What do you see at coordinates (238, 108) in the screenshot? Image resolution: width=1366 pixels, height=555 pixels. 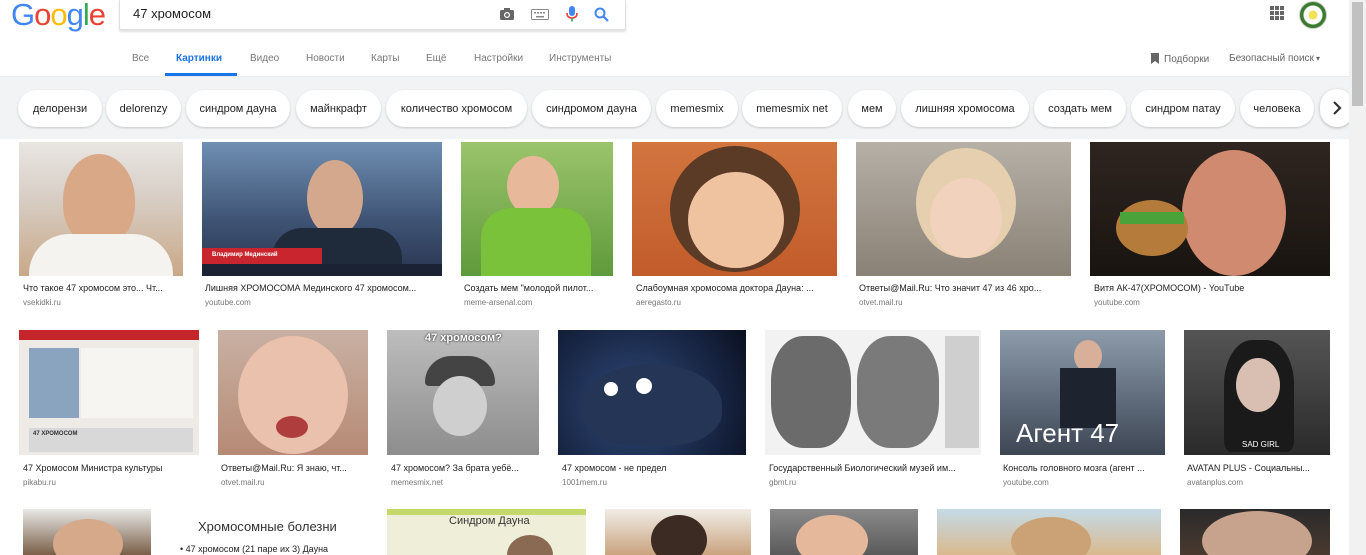 I see `chip: синдром дауна` at bounding box center [238, 108].